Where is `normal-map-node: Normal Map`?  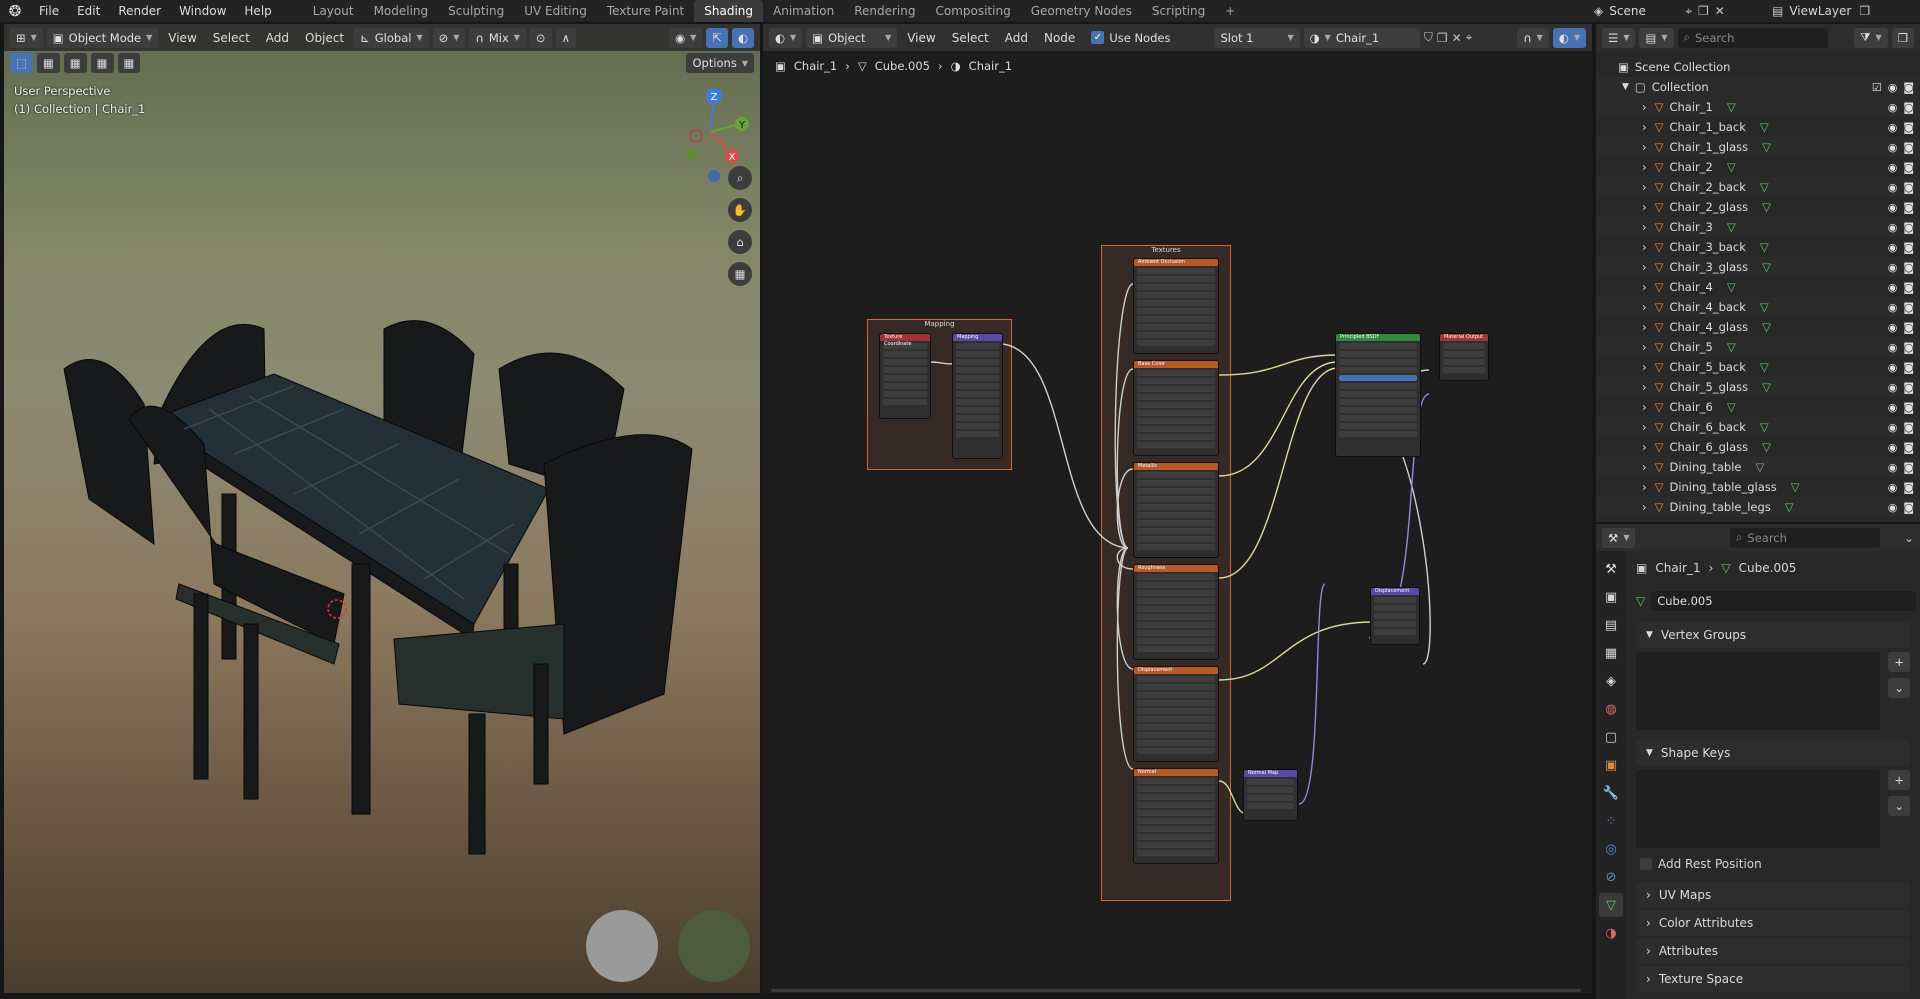
normal-map-node: Normal Map is located at coordinates (1270, 795).